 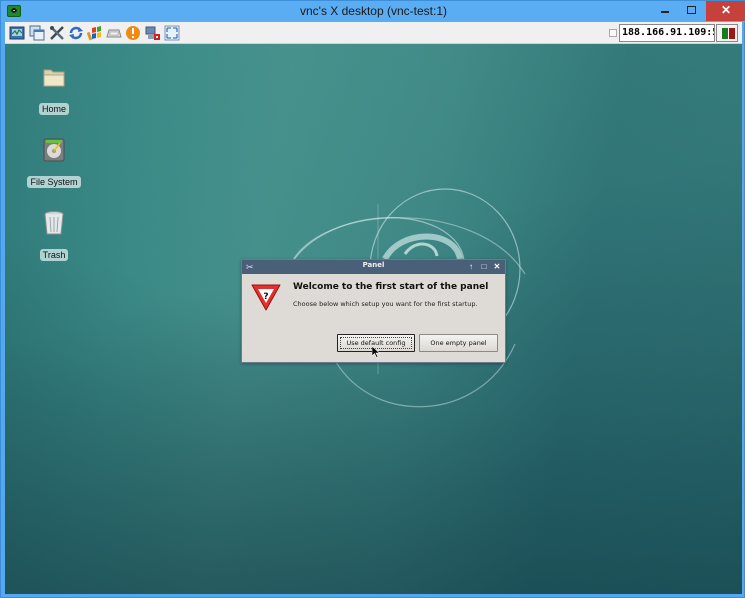 I want to click on trash-icon, so click(x=54, y=223).